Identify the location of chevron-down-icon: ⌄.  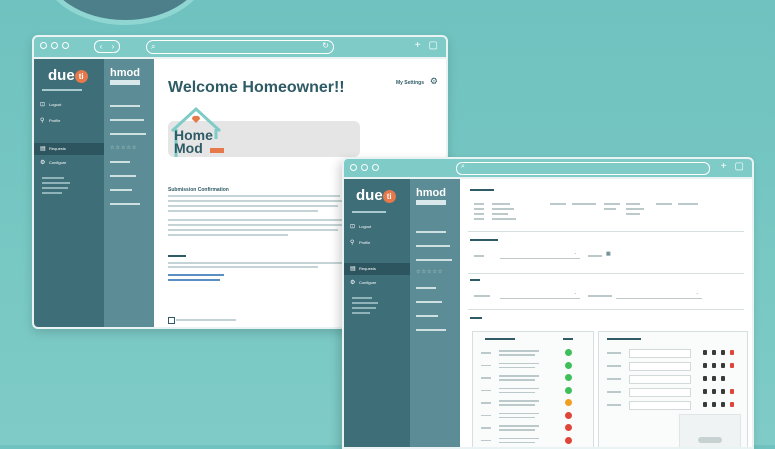
(575, 253).